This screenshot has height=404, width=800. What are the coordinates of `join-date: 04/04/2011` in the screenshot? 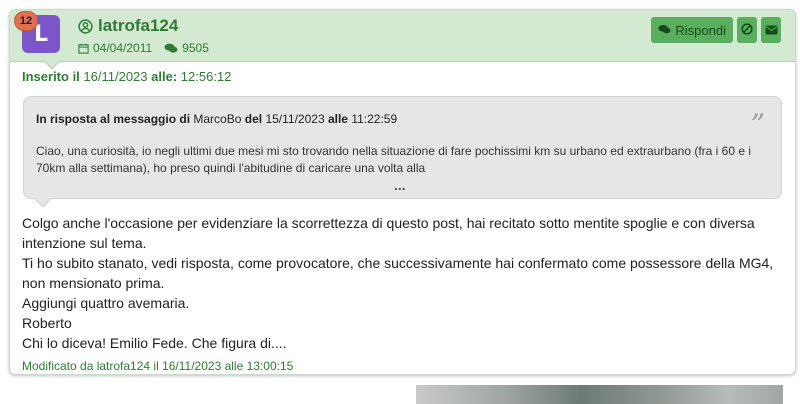 It's located at (123, 48).